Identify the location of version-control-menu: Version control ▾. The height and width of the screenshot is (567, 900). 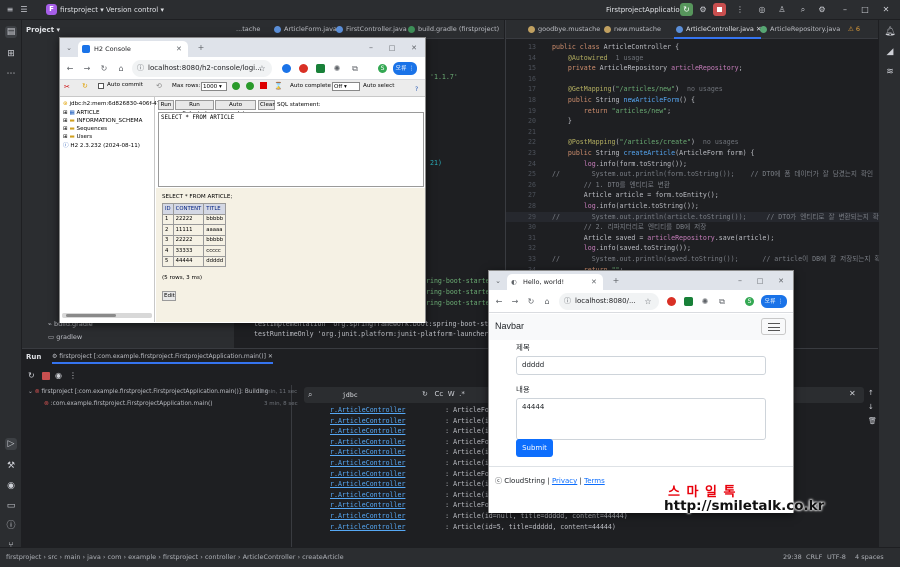
(135, 10).